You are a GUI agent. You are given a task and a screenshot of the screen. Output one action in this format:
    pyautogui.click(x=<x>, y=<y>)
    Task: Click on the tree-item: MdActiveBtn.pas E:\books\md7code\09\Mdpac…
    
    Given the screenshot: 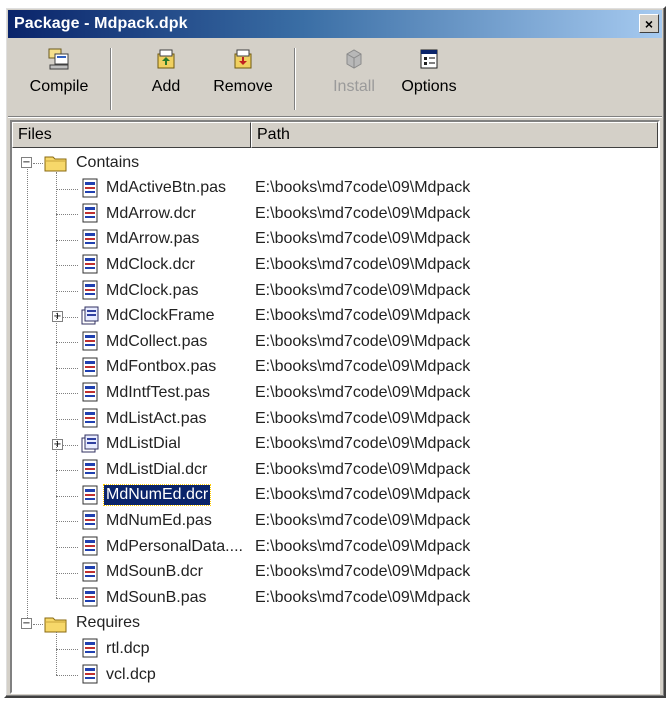 What is the action you would take?
    pyautogui.click(x=332, y=188)
    